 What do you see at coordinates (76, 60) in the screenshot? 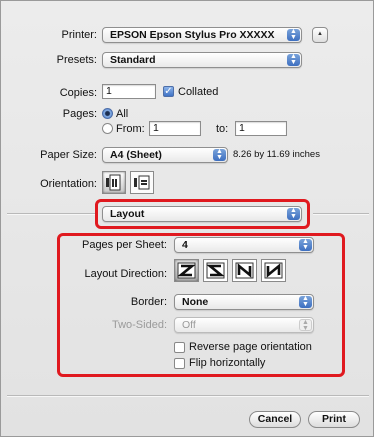
I see `presets-label: Presets:` at bounding box center [76, 60].